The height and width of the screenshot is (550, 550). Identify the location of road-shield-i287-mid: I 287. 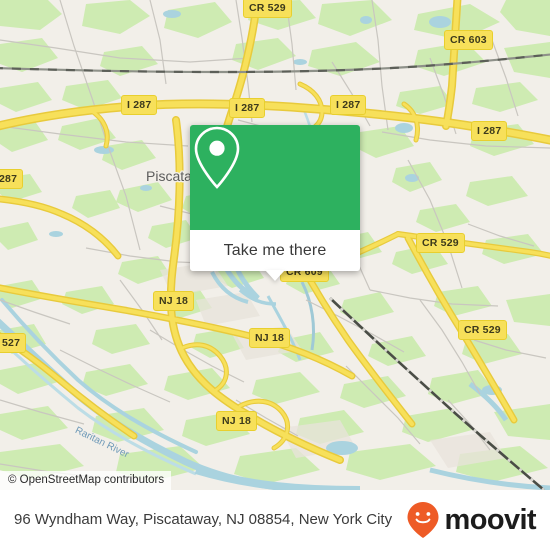
(247, 108).